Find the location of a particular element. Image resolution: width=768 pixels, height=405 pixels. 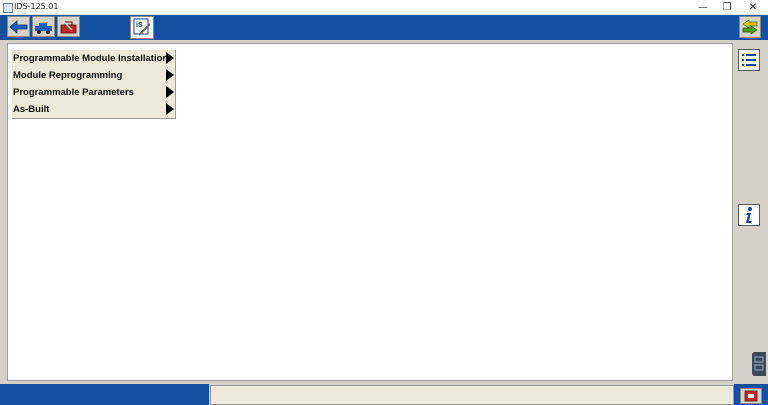

panel-toggle-icon is located at coordinates (759, 363).